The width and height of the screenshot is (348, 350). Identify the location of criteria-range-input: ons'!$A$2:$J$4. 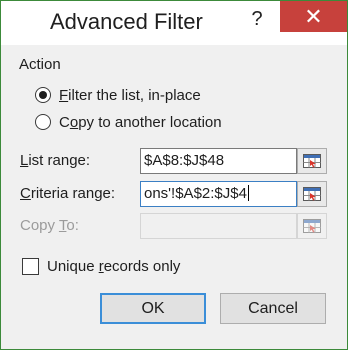
(218, 194).